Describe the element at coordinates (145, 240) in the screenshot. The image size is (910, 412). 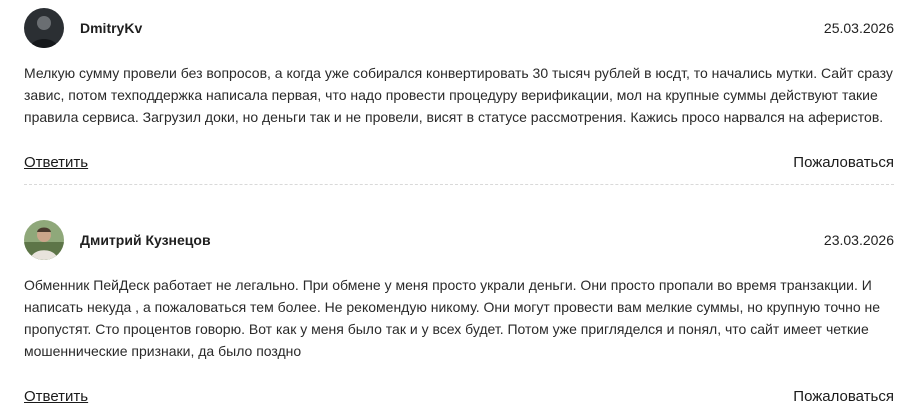
I see `comment-author: Дмитрий Кузнецов` at that location.